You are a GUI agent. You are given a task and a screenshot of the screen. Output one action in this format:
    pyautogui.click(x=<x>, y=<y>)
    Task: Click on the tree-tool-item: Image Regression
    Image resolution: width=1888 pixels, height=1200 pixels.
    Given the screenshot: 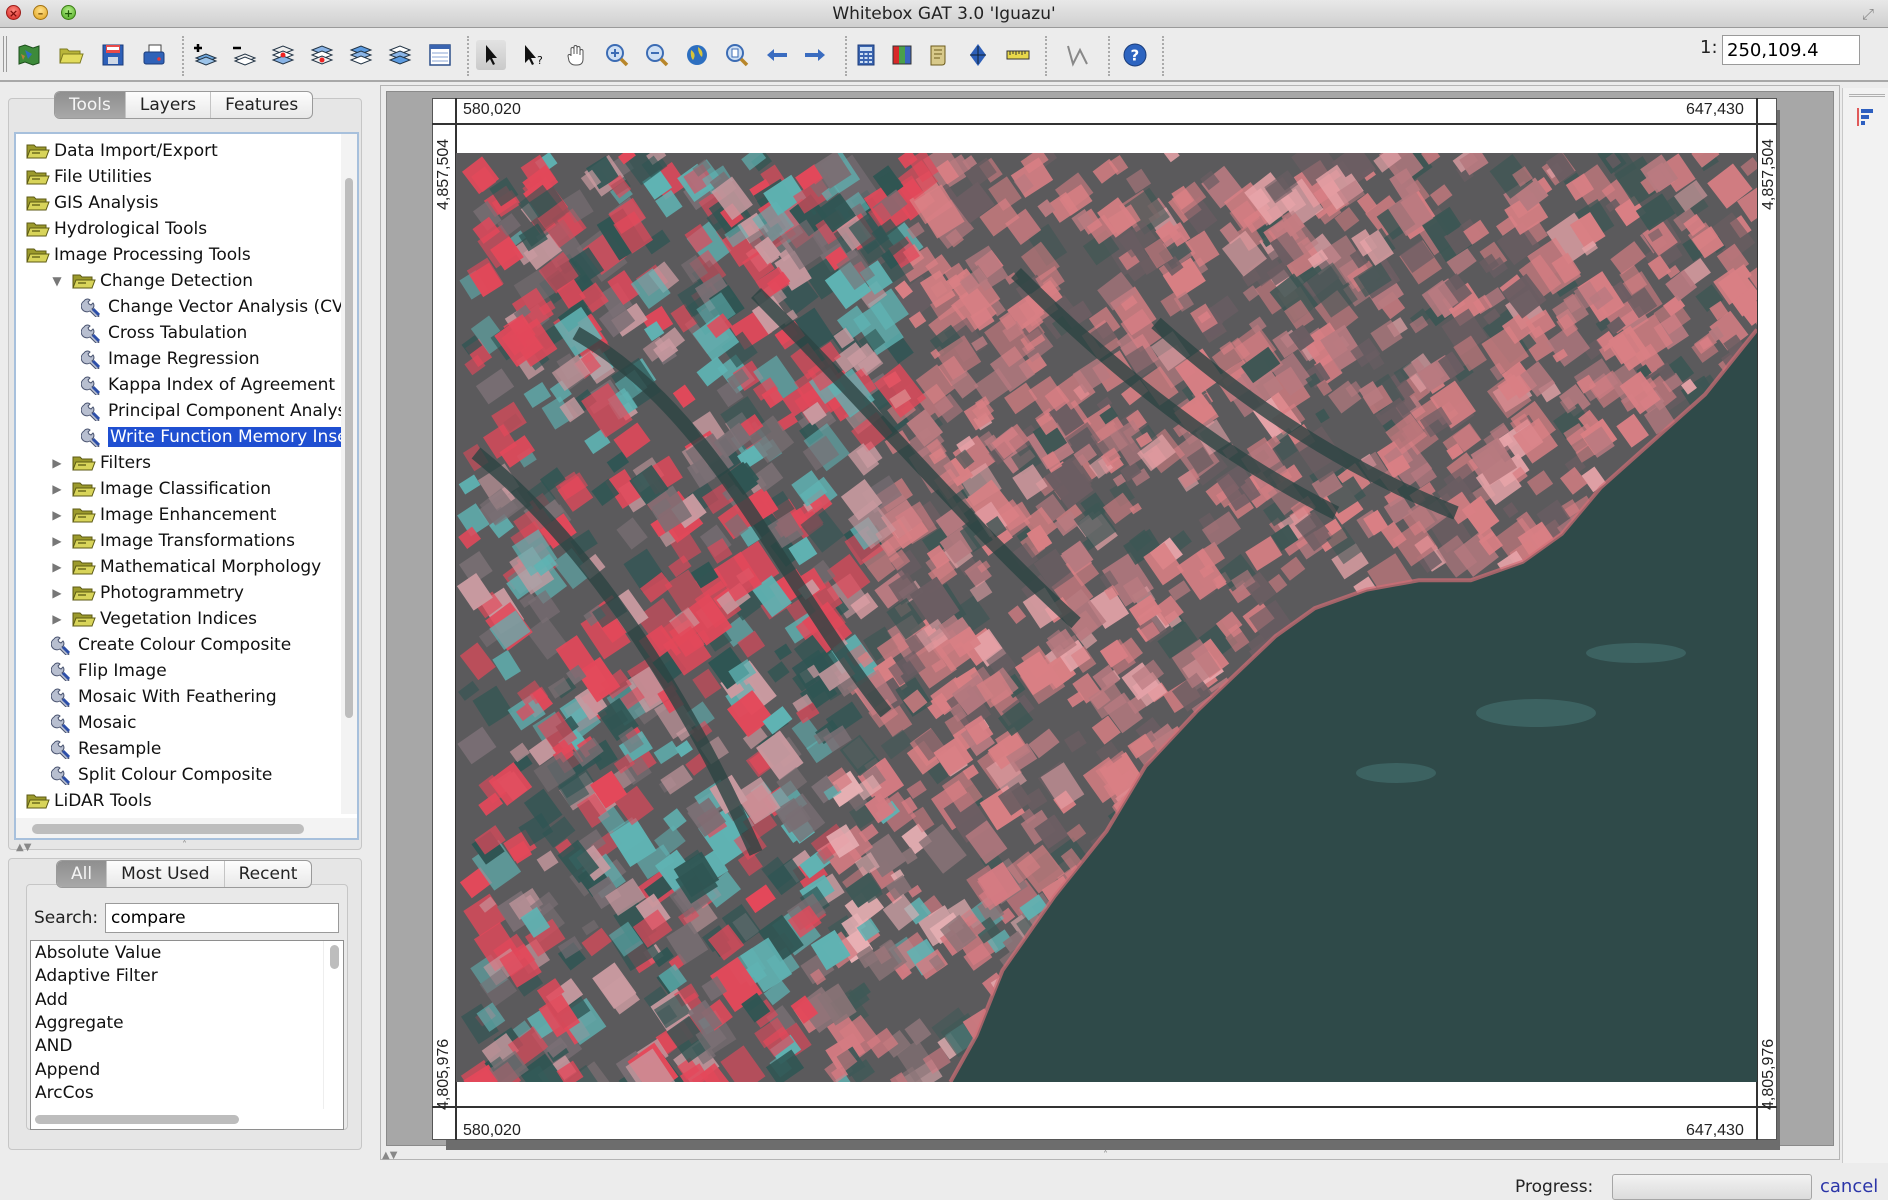 What is the action you would take?
    pyautogui.click(x=170, y=359)
    